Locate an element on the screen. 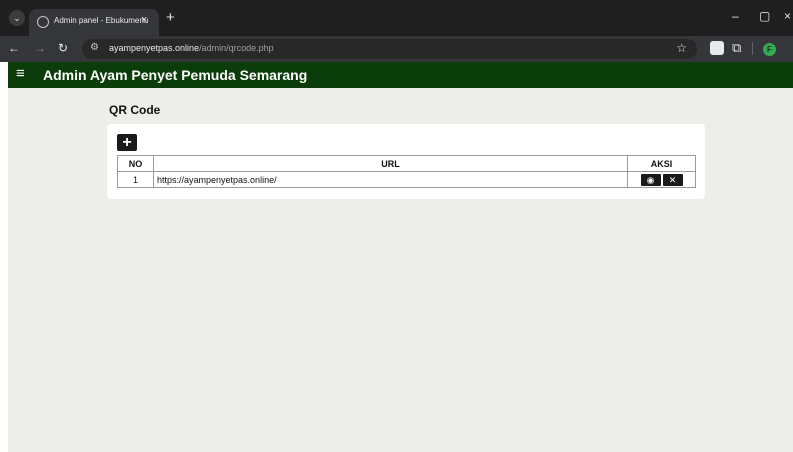 This screenshot has height=452, width=793. maximize-icon: ▢ is located at coordinates (764, 16).